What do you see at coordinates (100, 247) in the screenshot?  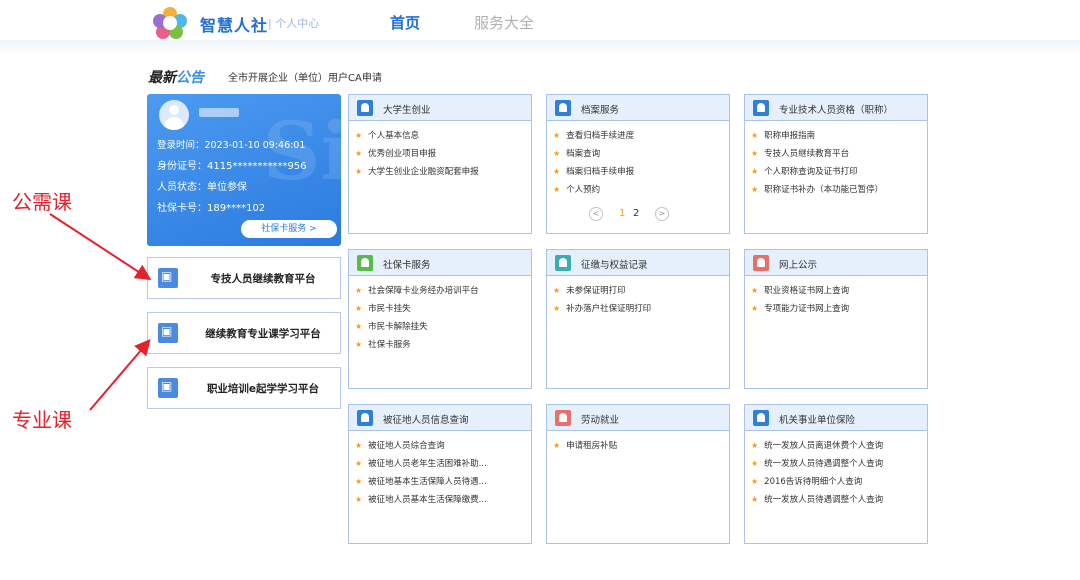 I see `arrow-to-public-platform` at bounding box center [100, 247].